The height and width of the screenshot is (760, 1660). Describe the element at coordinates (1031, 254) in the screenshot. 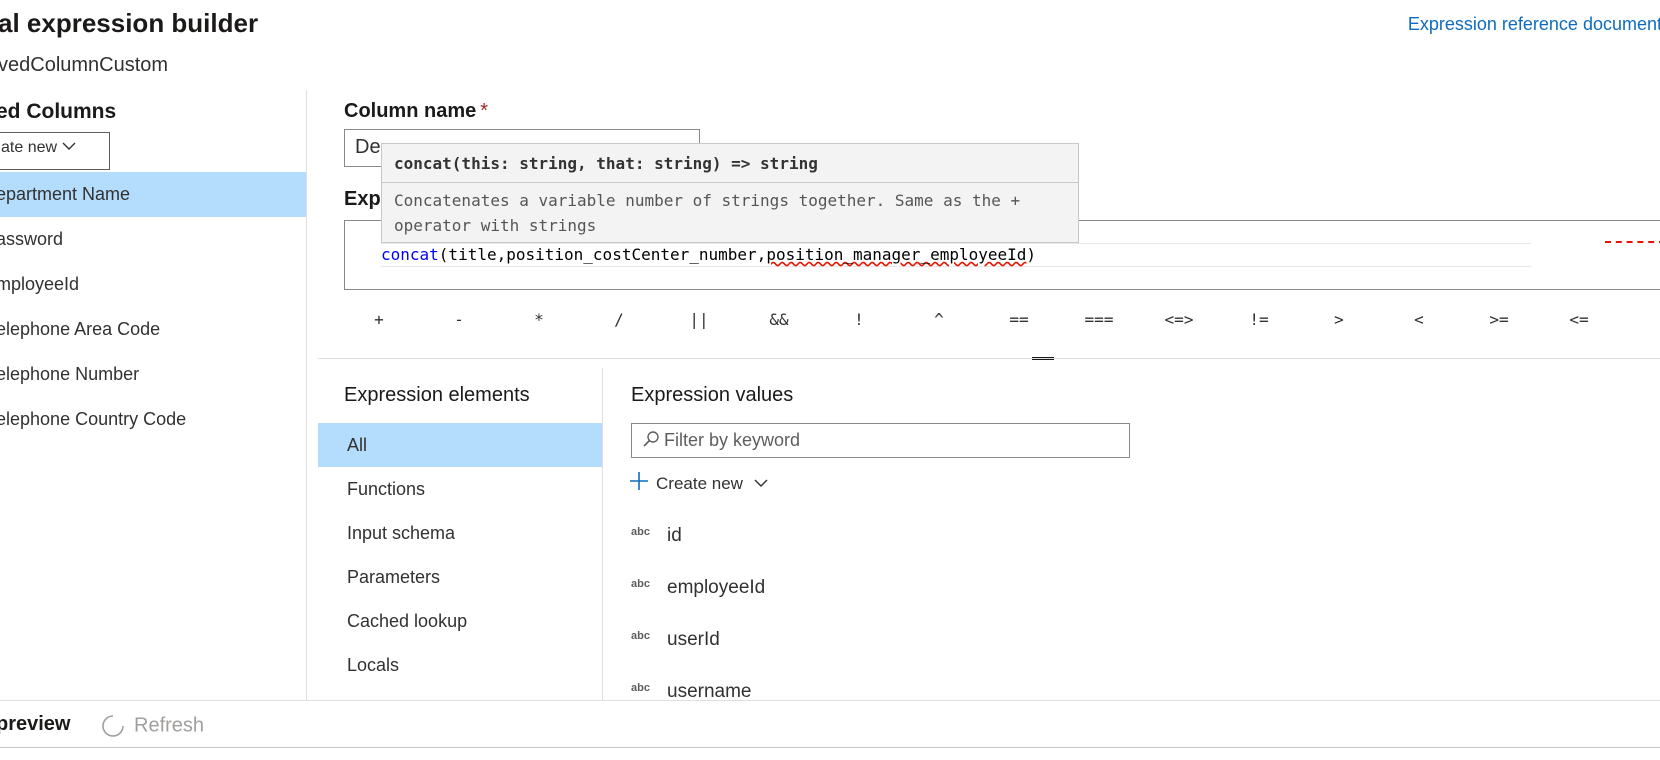

I see `expression-close: )` at that location.